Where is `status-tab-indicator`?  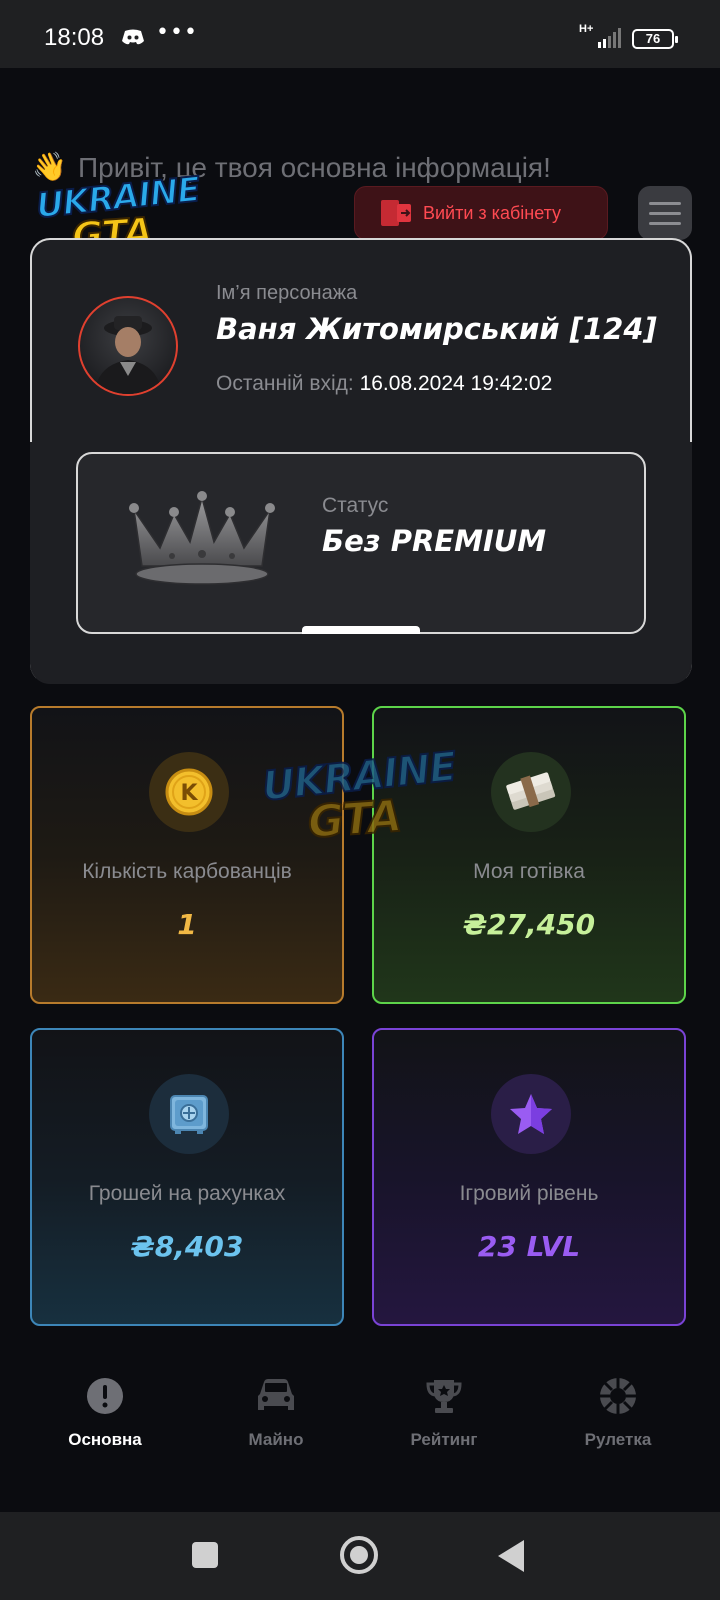 status-tab-indicator is located at coordinates (361, 630).